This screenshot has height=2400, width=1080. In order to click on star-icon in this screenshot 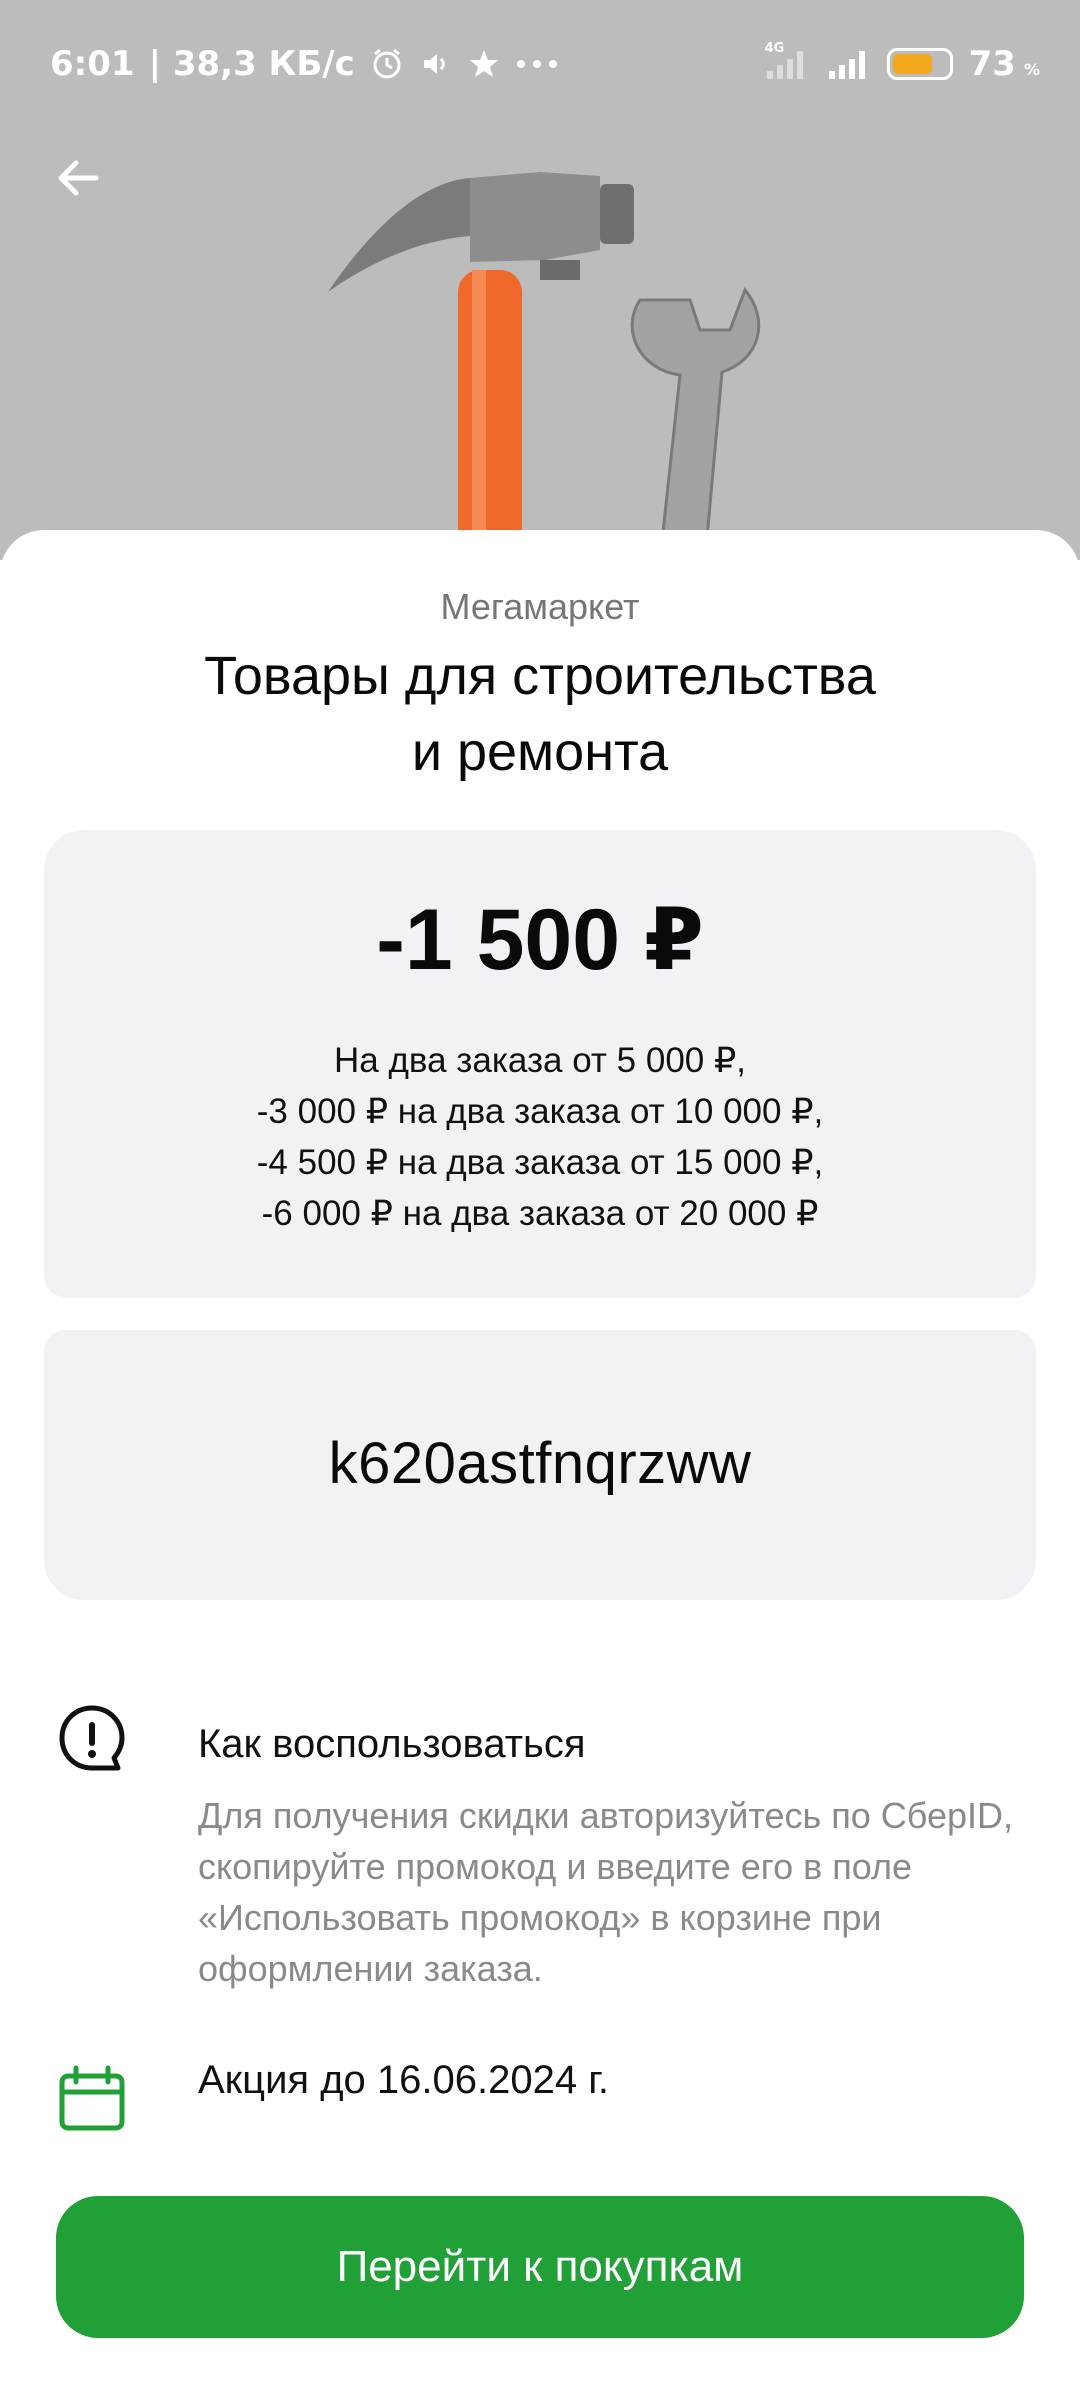, I will do `click(484, 64)`.